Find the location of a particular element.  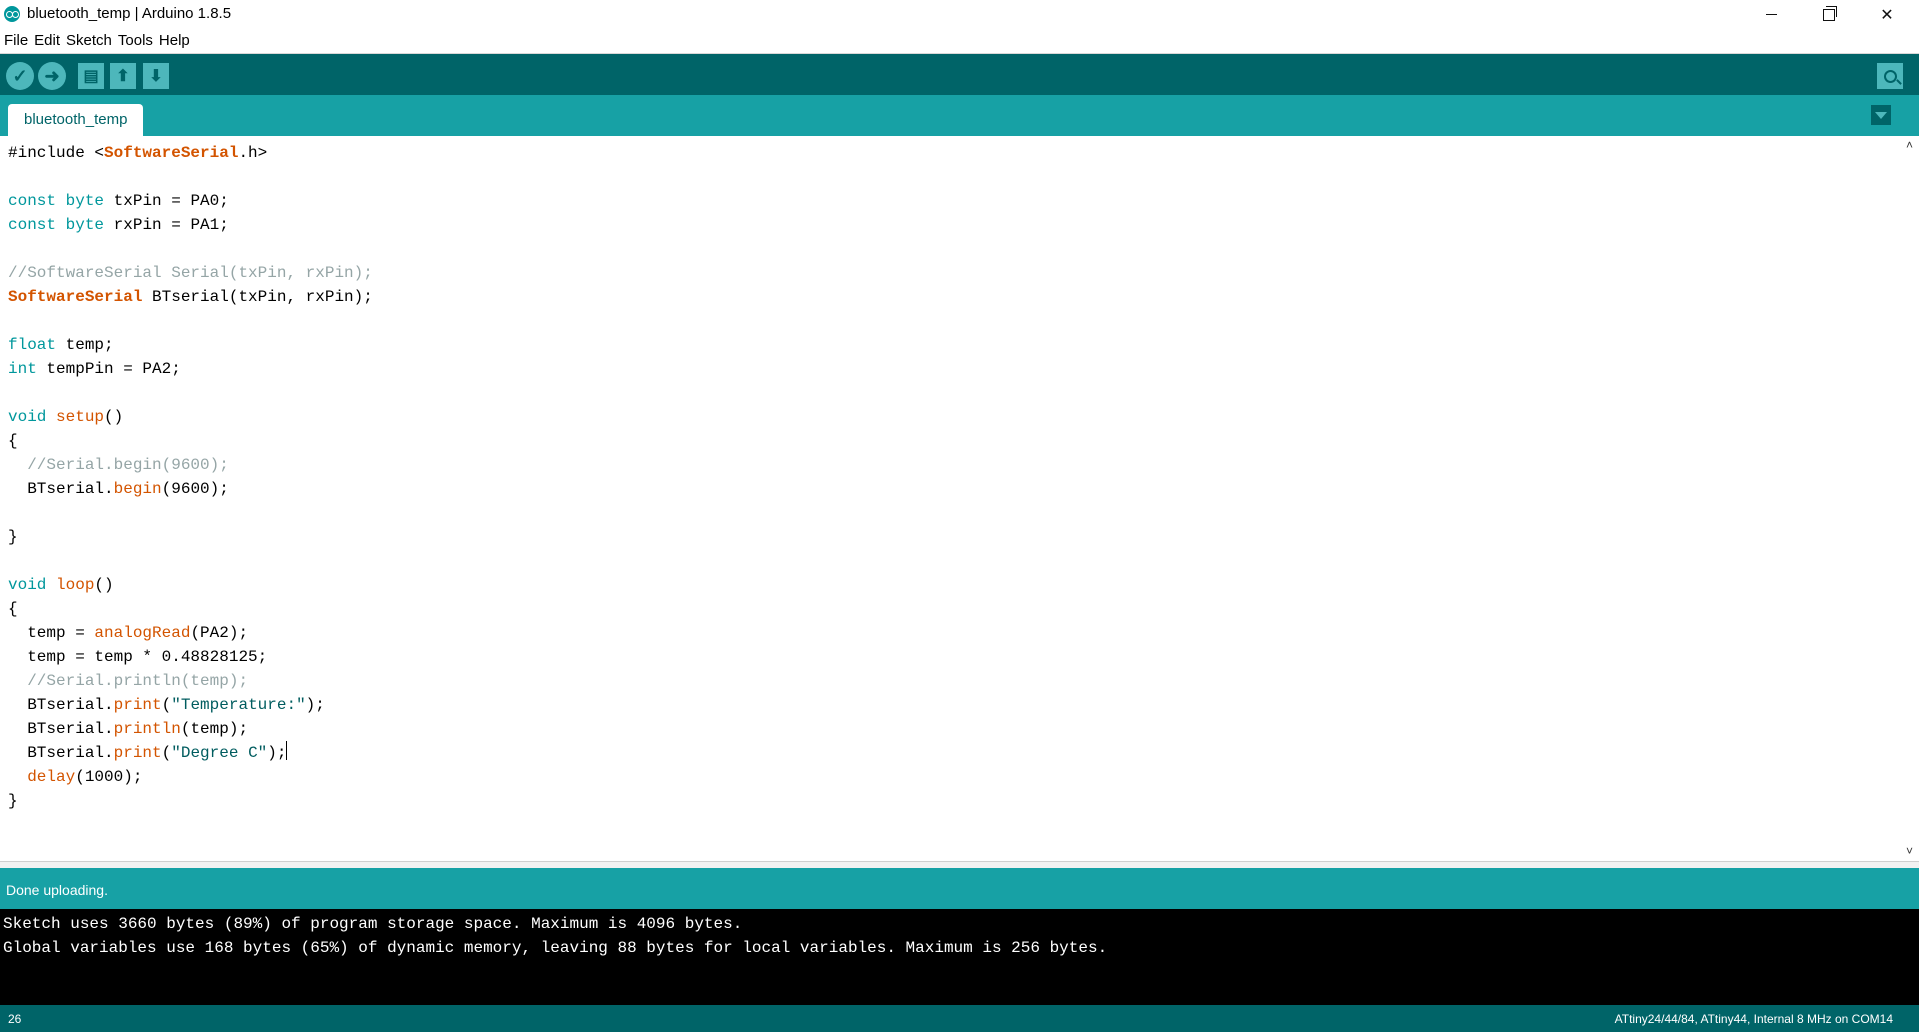

menu-edit: Edit is located at coordinates (46, 39).